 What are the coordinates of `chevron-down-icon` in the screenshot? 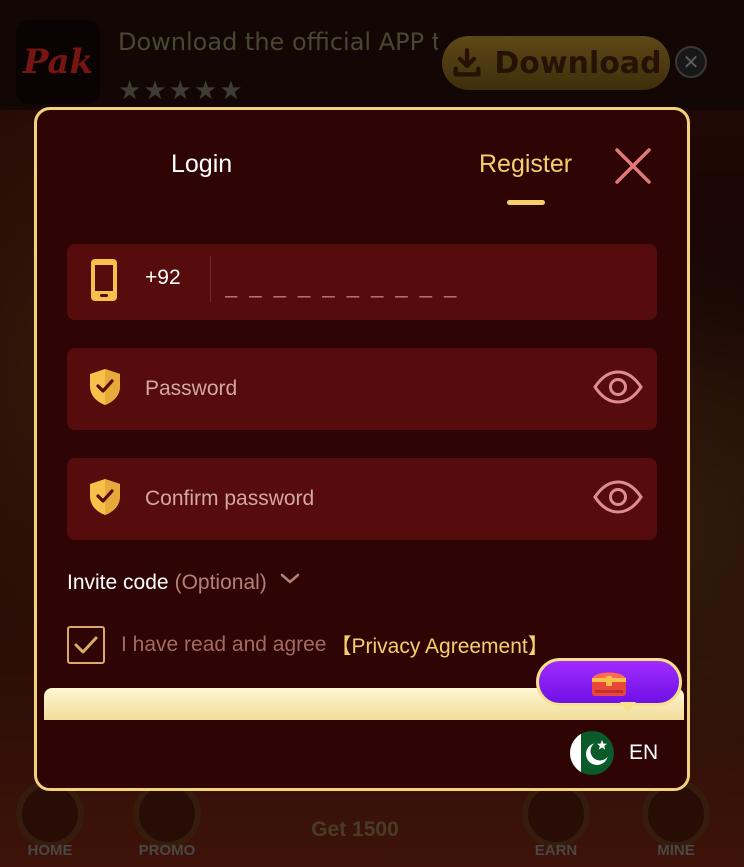 It's located at (290, 578).